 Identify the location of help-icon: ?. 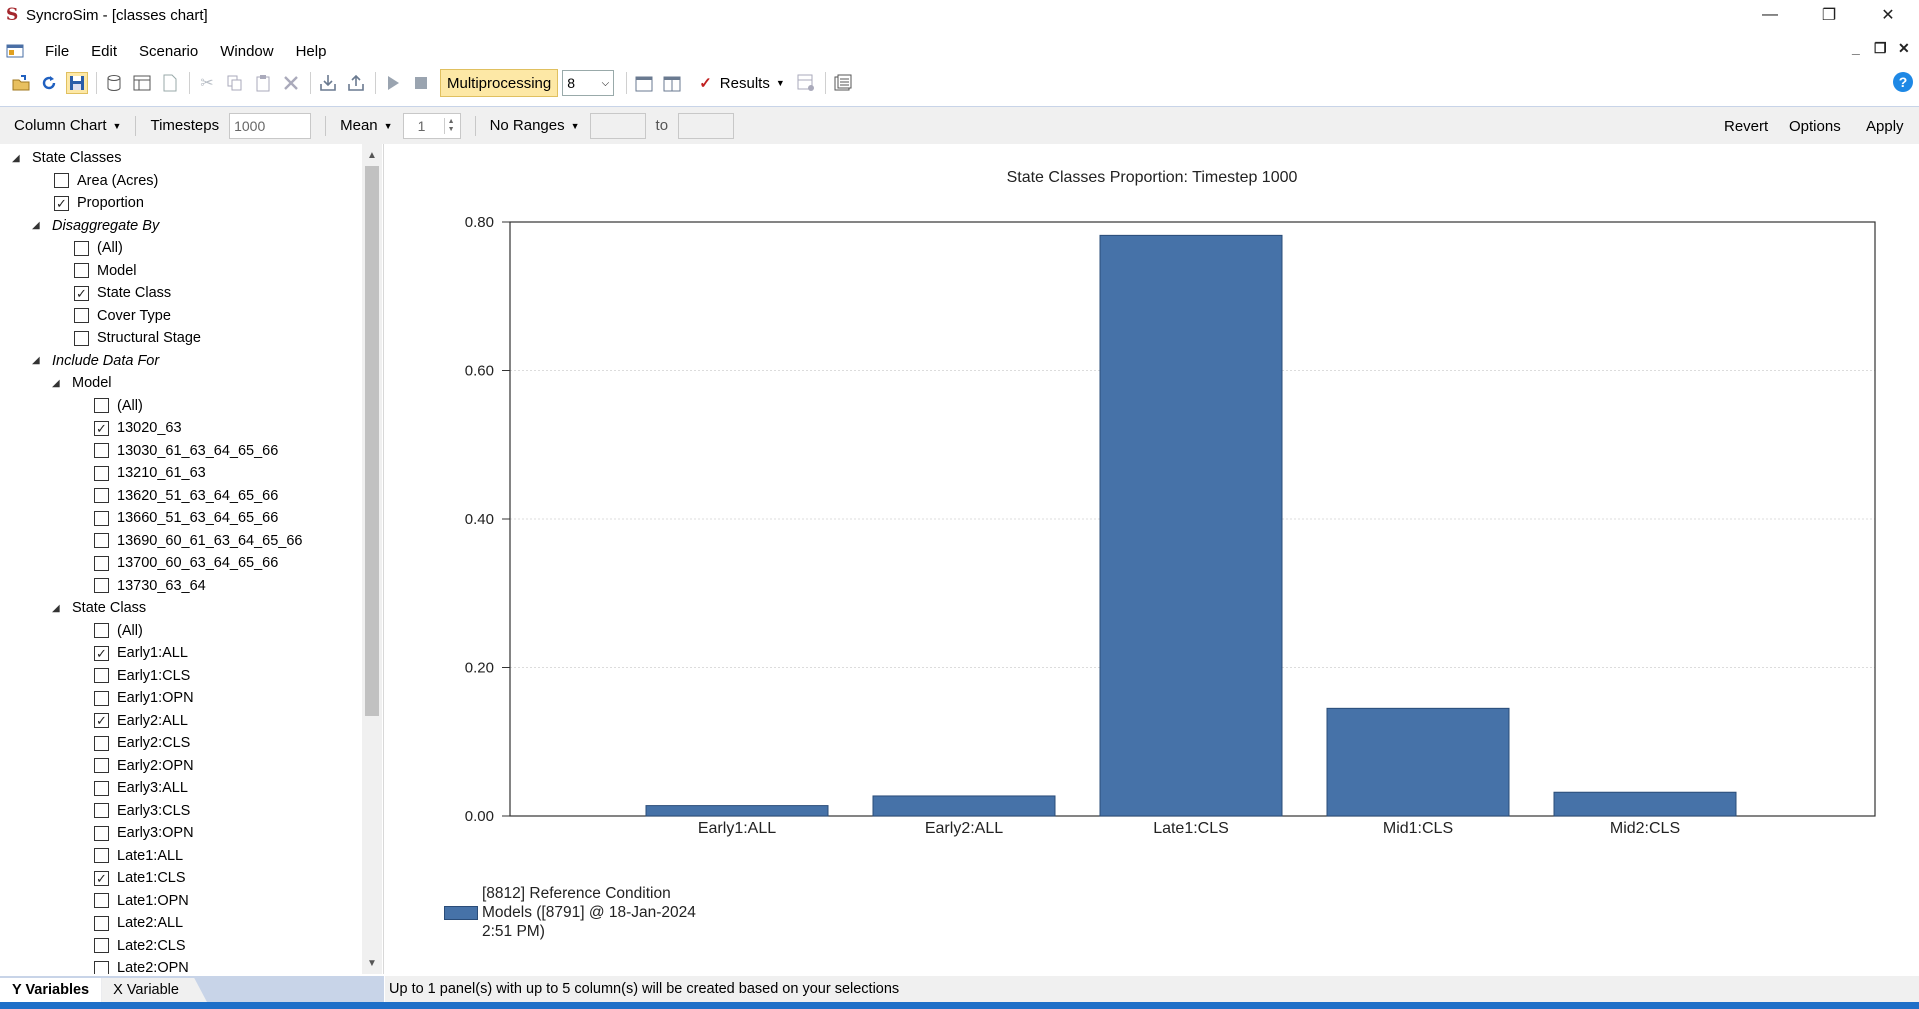
(1903, 82).